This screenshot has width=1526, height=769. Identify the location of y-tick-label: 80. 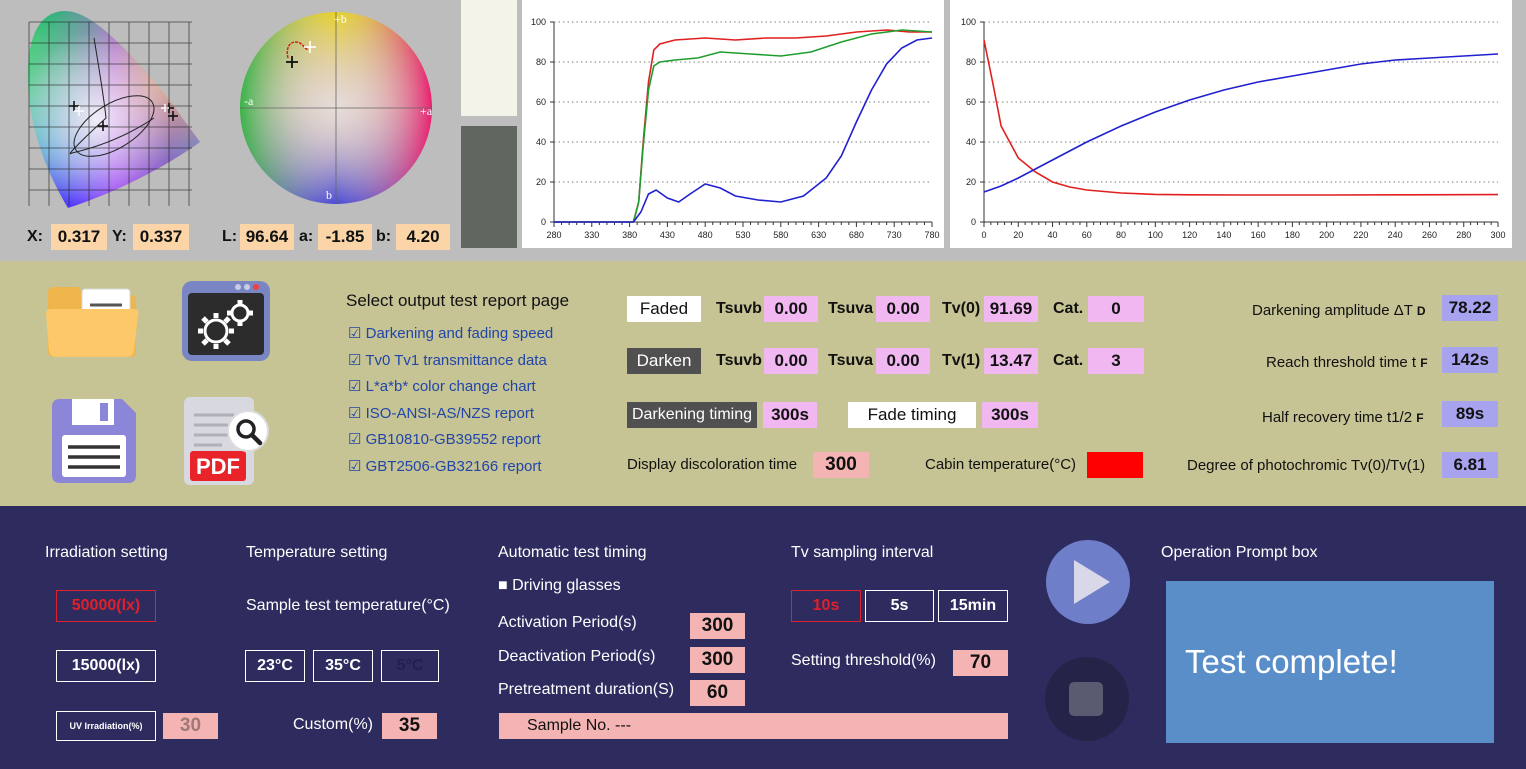
(971, 62).